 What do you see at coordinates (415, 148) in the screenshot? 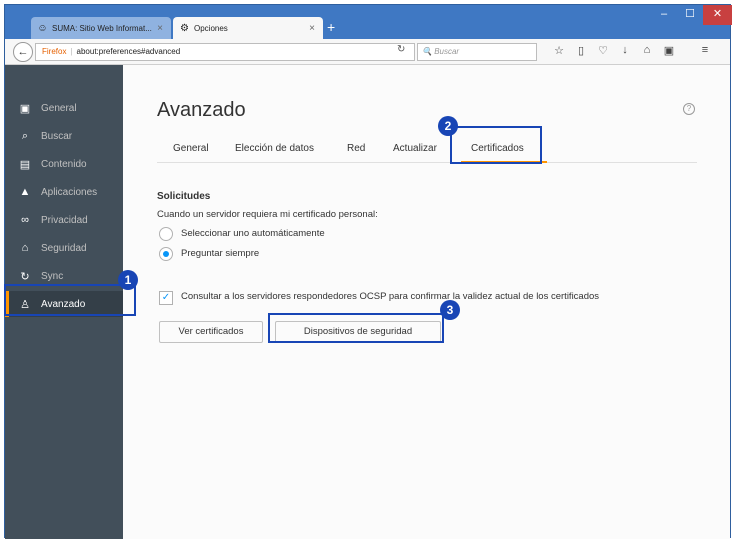
I see `tab-actualizar: Actualizar` at bounding box center [415, 148].